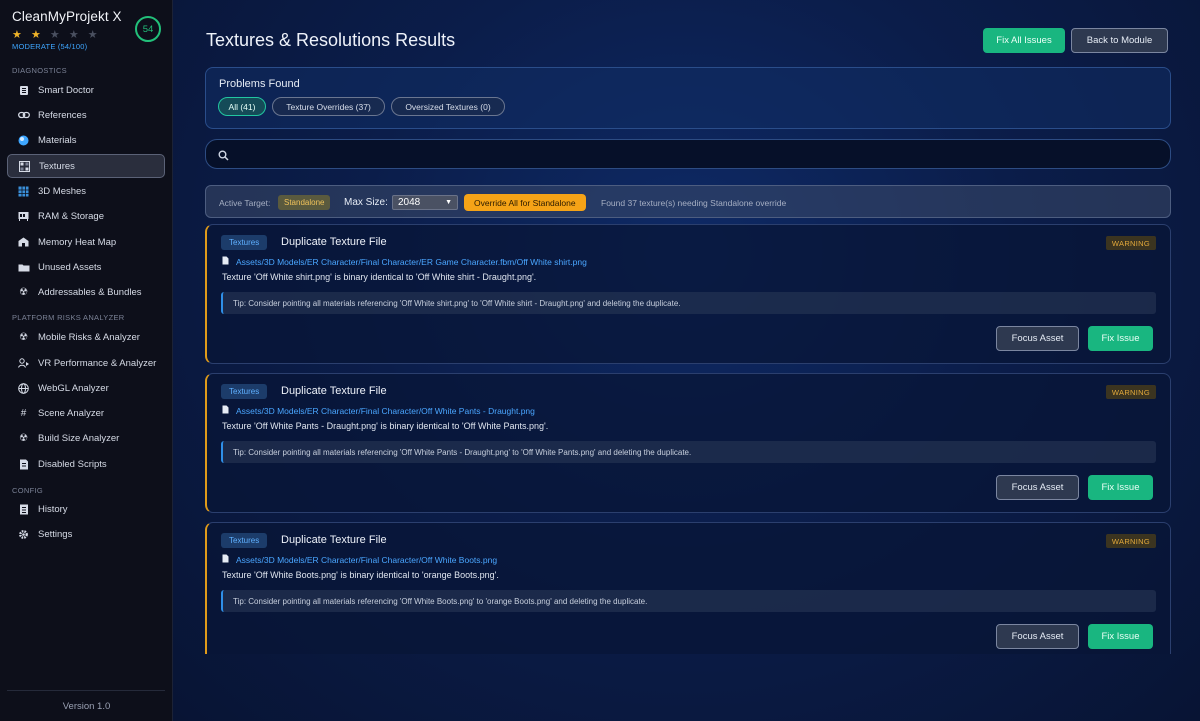  I want to click on sidebar-item-scene-analyzer: # Scene Analyzer, so click(86, 413).